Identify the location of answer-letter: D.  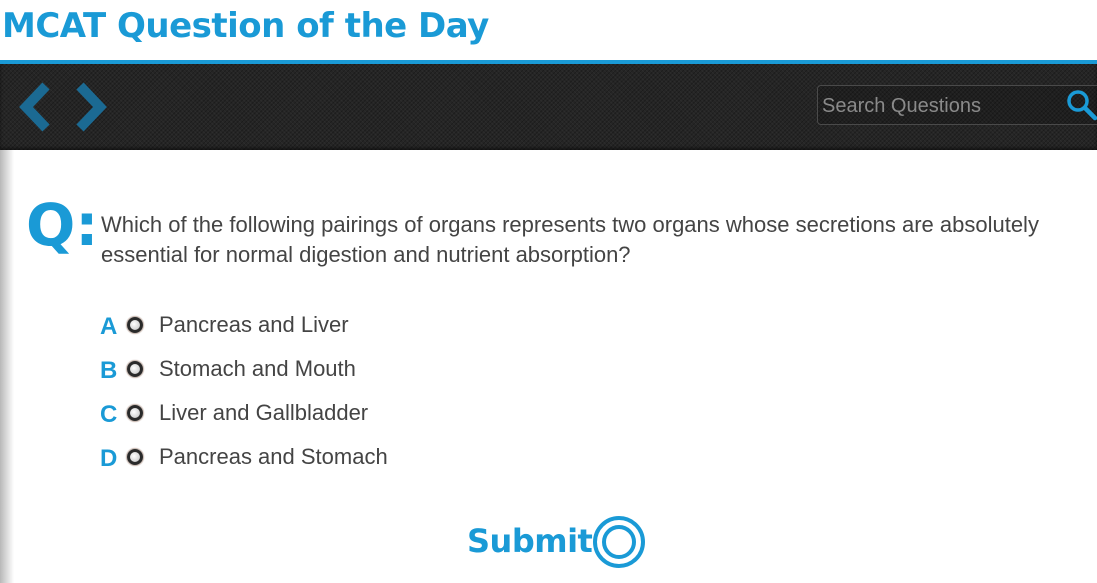
(109, 458).